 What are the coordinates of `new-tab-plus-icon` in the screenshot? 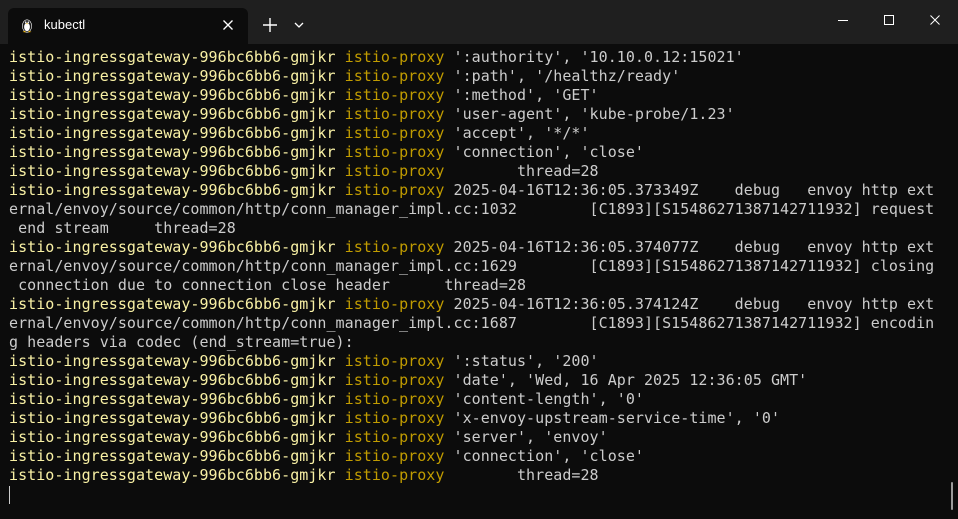 It's located at (270, 25).